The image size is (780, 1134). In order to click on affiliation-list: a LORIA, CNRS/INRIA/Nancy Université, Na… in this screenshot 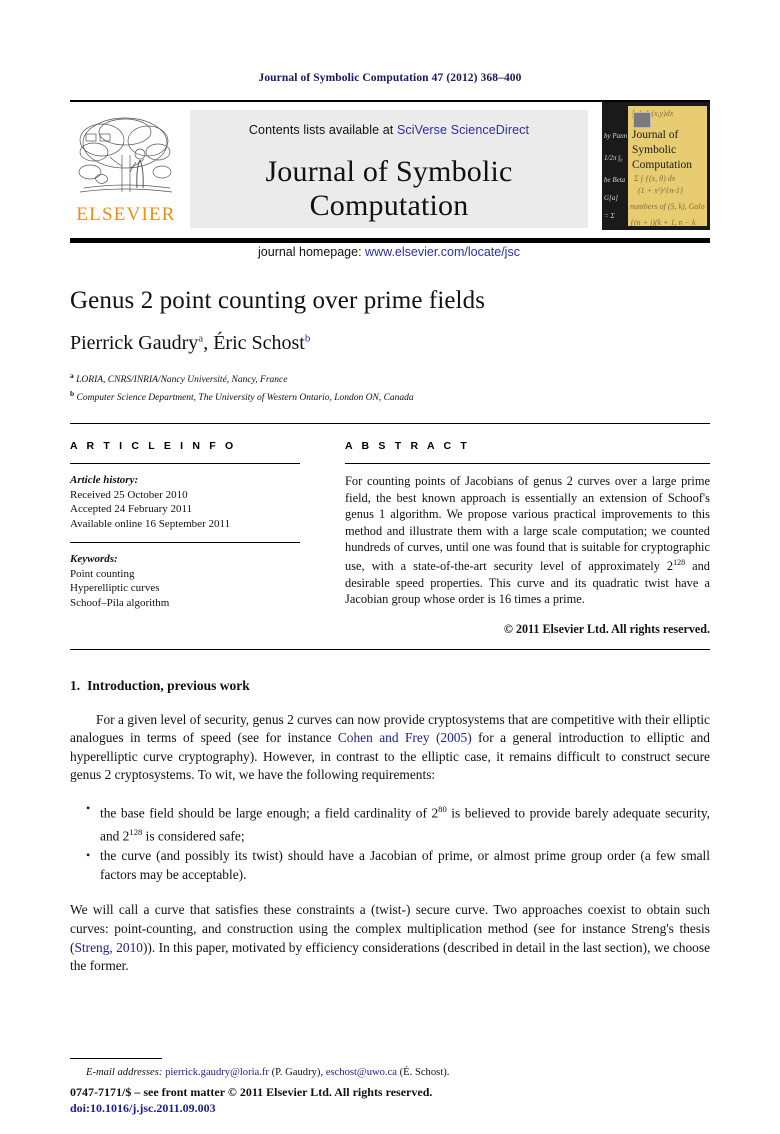, I will do `click(390, 387)`.